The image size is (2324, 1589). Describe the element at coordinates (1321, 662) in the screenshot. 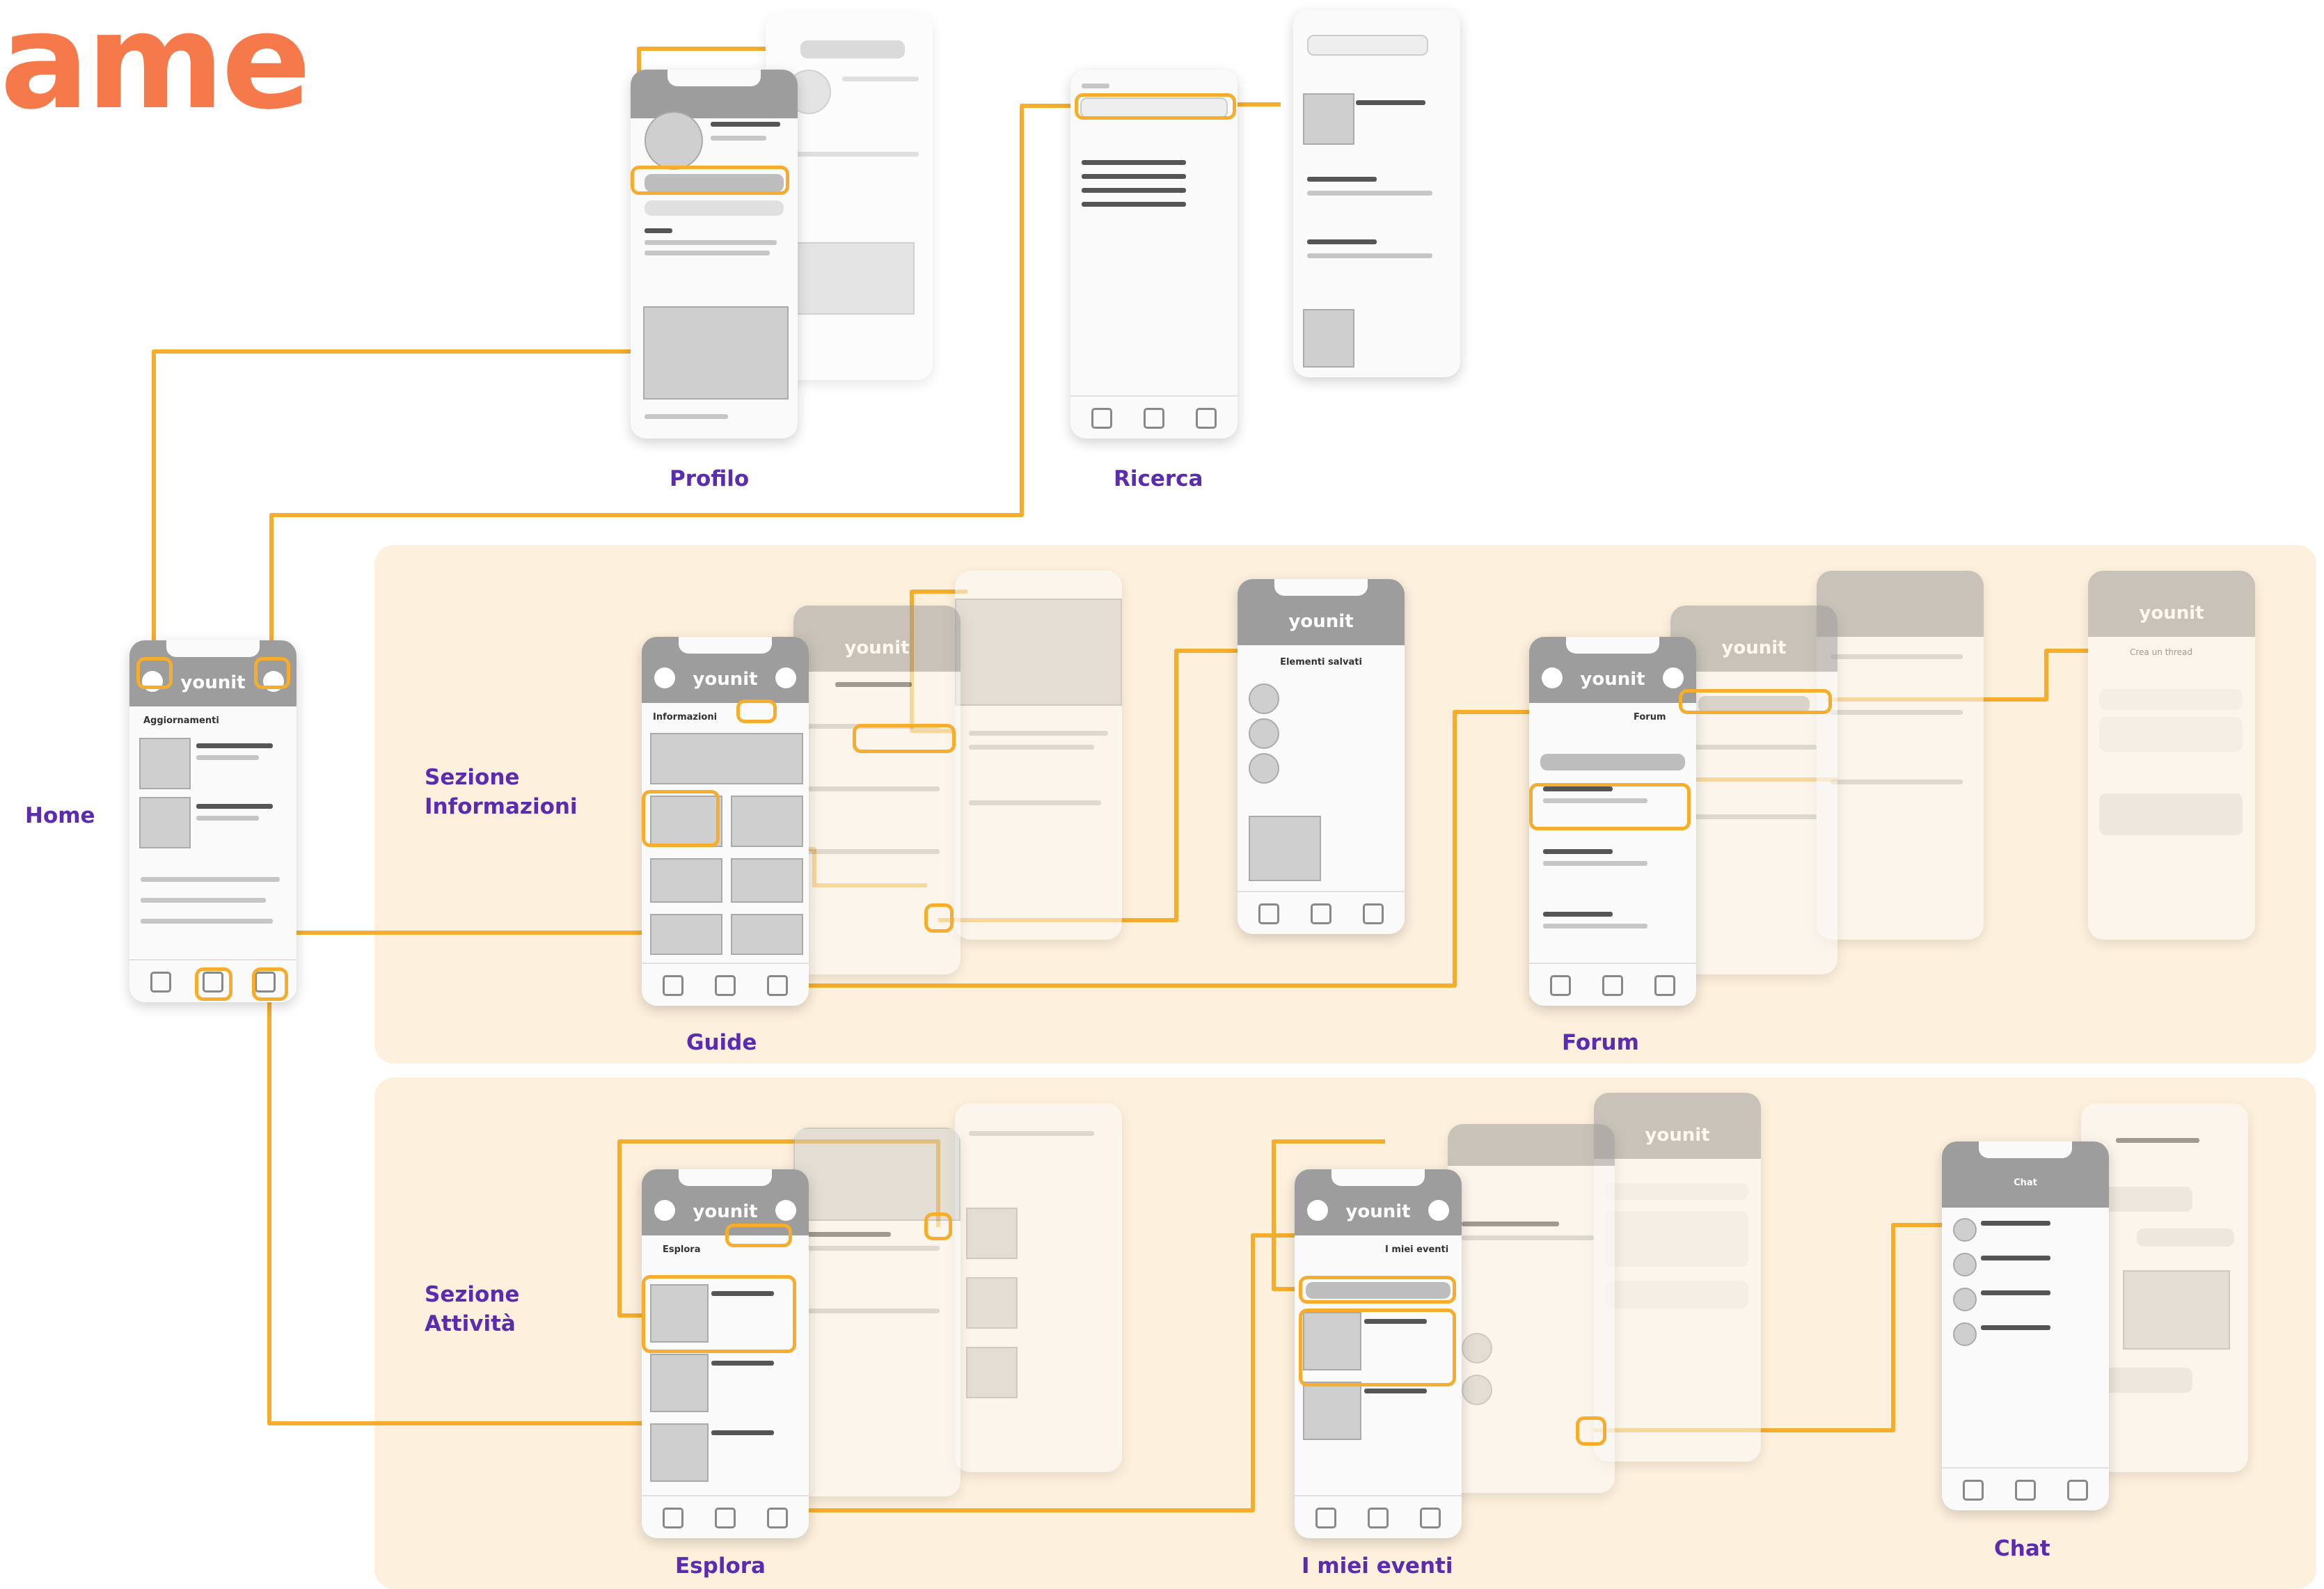

I see `saved-items-title: Elementi salvati` at that location.